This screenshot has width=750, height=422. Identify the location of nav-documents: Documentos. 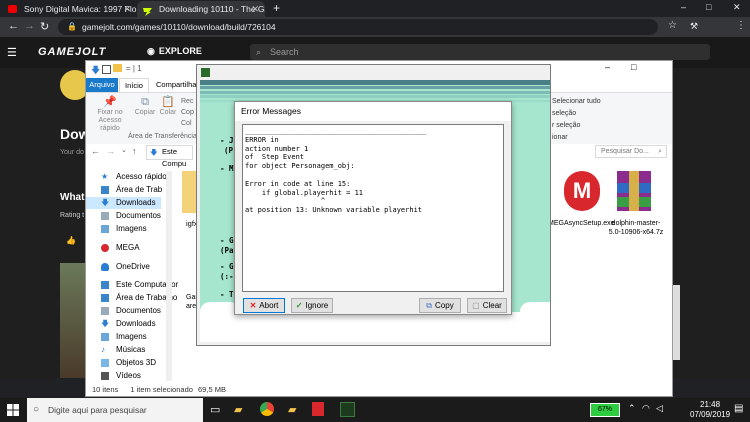
(123, 216).